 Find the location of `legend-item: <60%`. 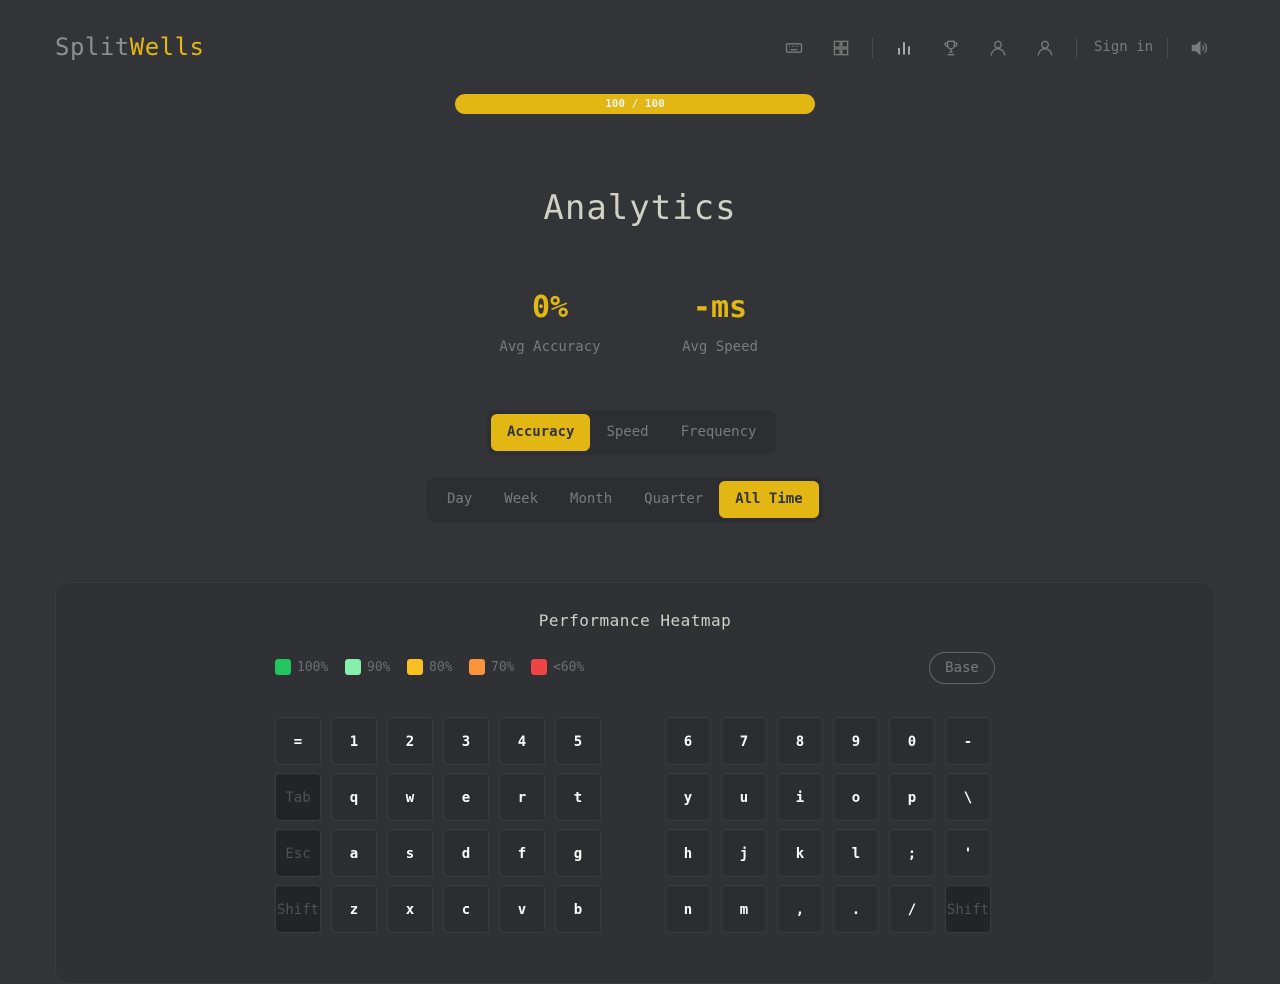

legend-item: <60% is located at coordinates (557, 667).